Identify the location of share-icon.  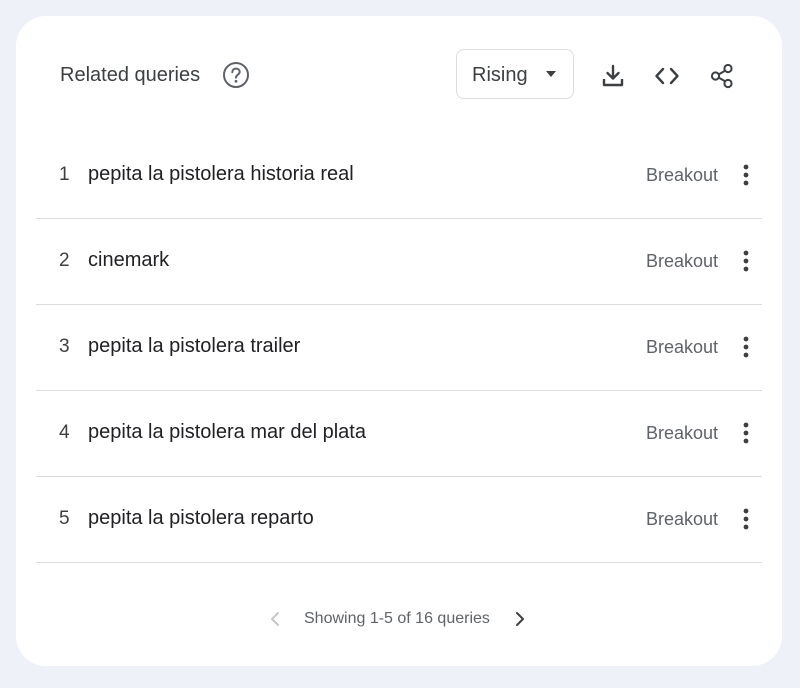
(722, 76).